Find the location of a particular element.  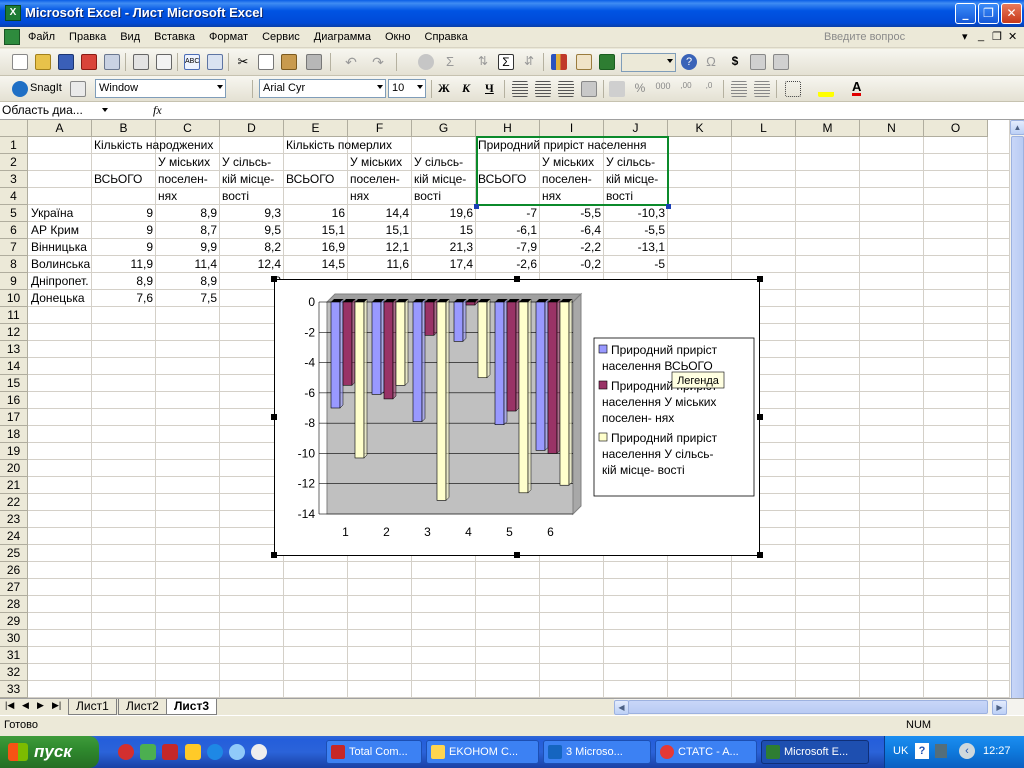

menu-insert: Вставка is located at coordinates (174, 37).